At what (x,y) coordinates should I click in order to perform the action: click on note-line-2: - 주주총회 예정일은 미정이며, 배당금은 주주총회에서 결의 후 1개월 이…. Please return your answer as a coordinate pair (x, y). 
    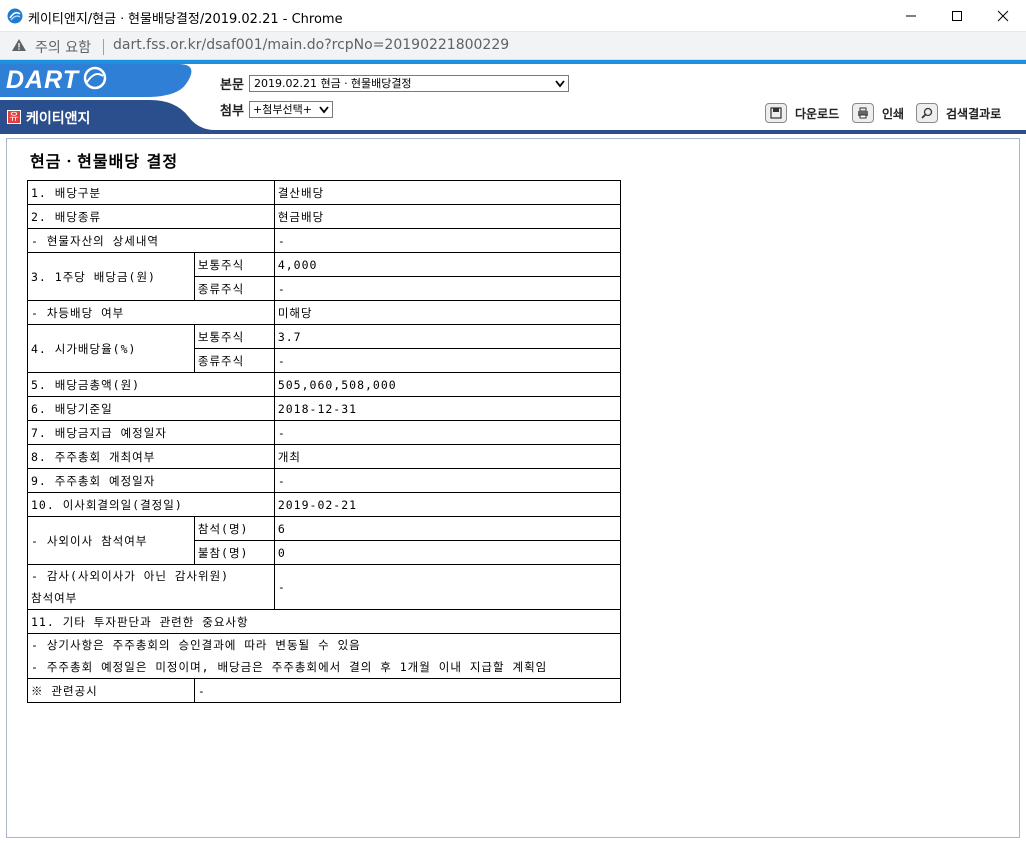
    Looking at the image, I should click on (289, 667).